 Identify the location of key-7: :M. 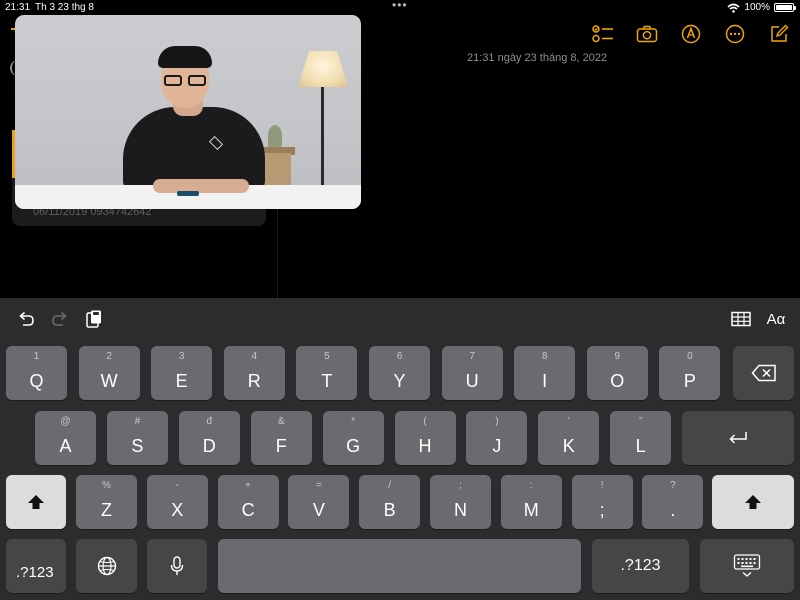
(531, 502).